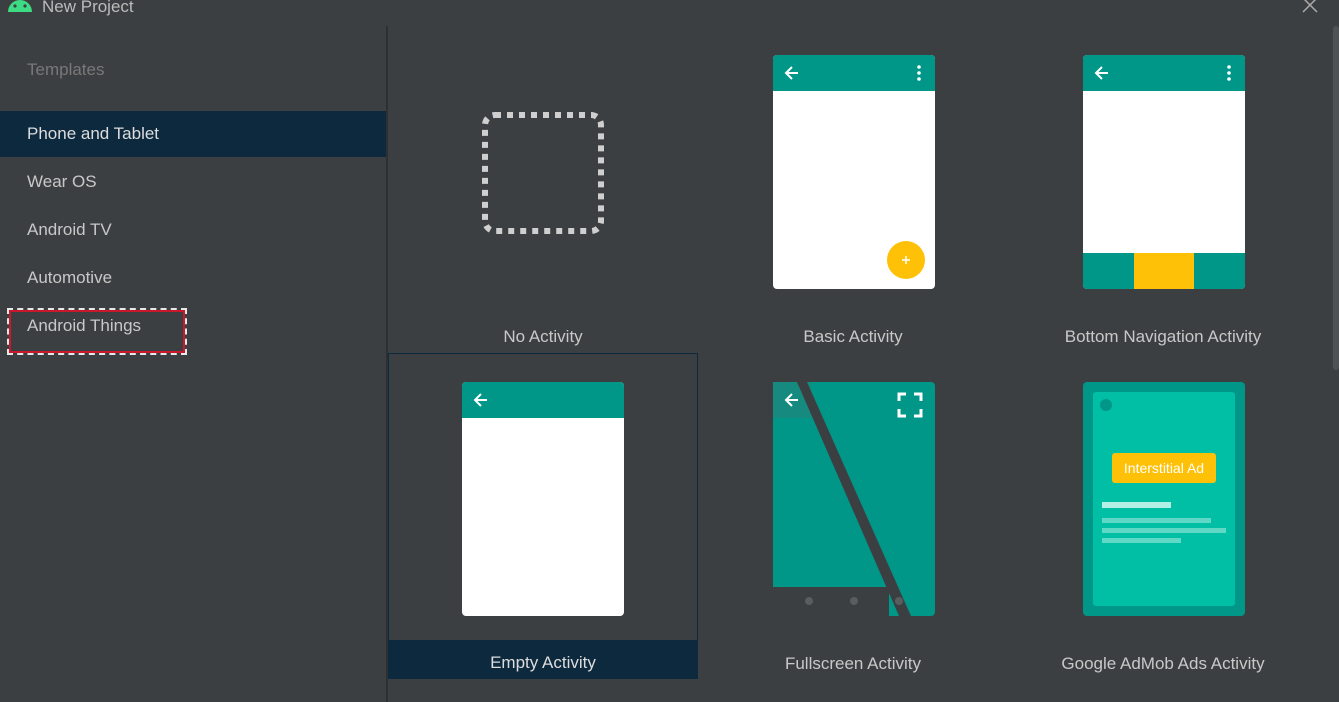  I want to click on template-label: Basic Activity, so click(853, 336).